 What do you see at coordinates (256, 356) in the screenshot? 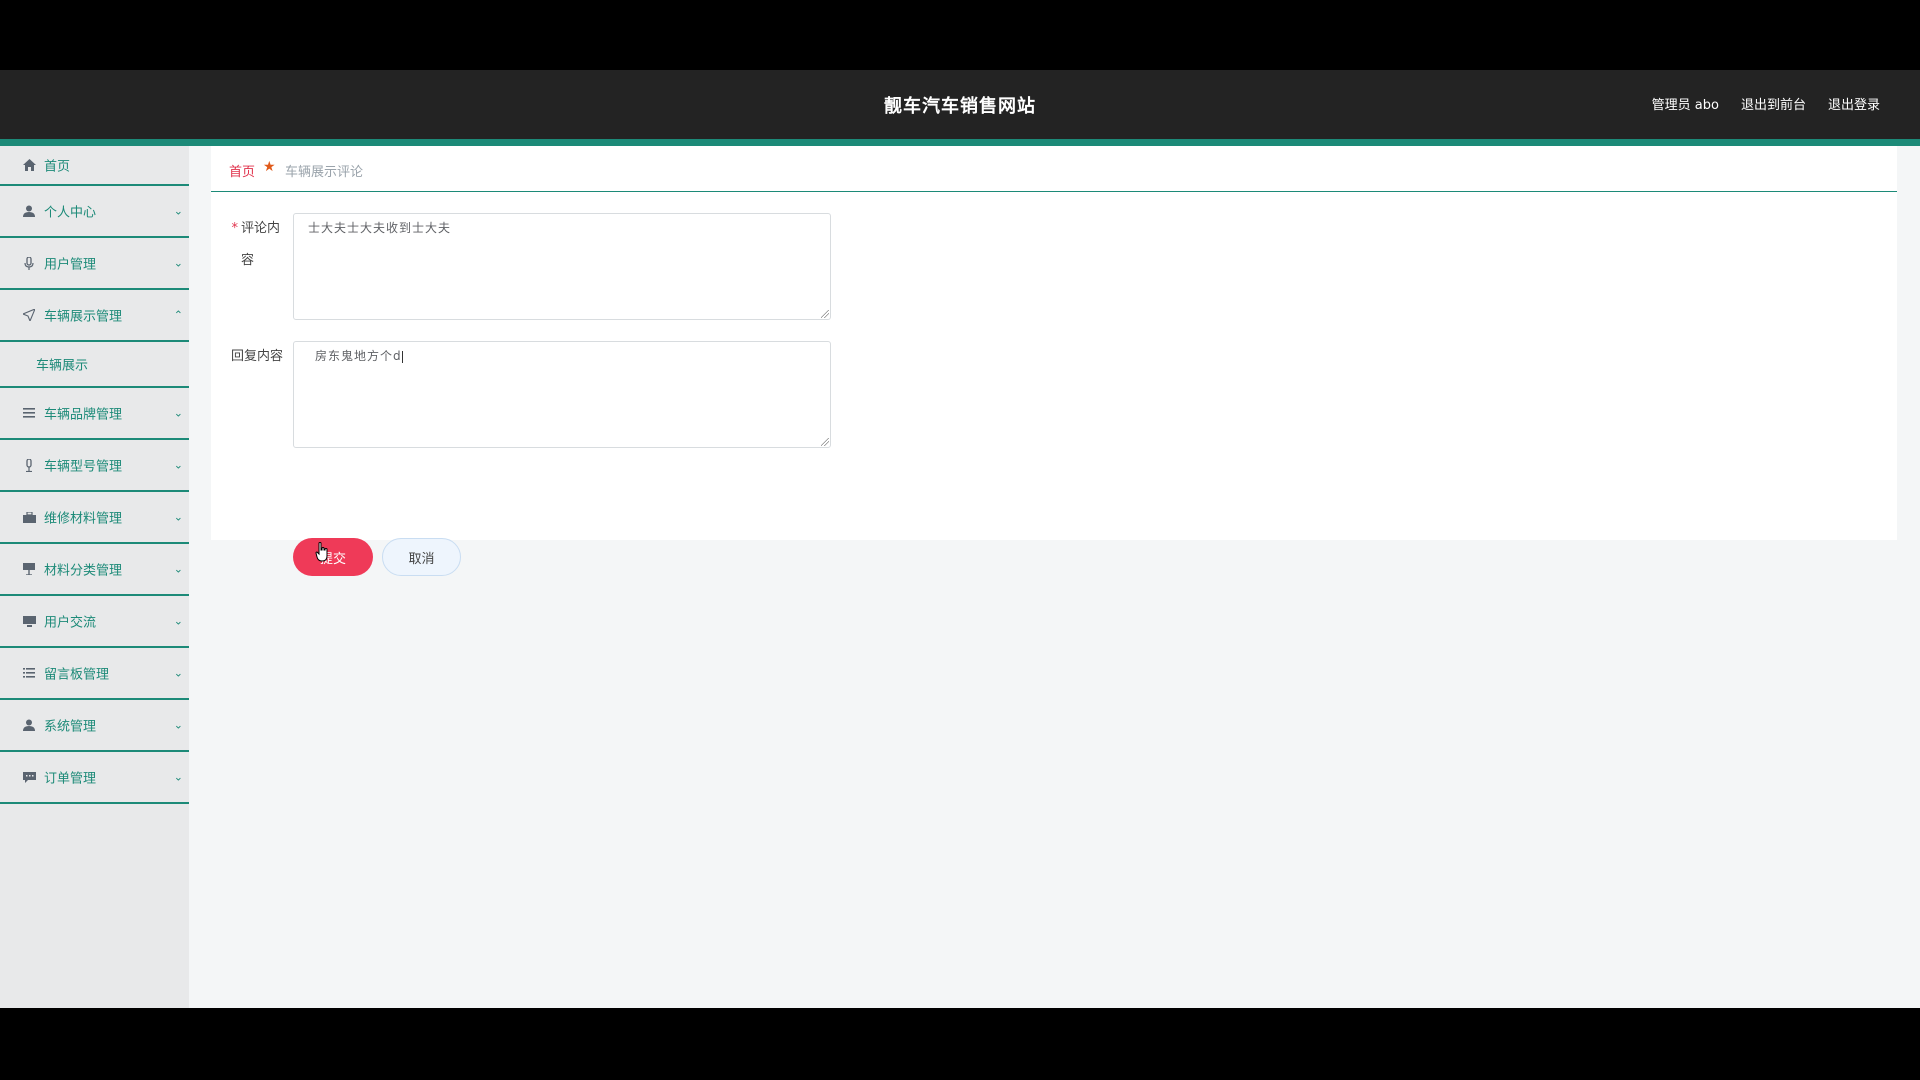
I see `reply-field-label: 回复内容` at bounding box center [256, 356].